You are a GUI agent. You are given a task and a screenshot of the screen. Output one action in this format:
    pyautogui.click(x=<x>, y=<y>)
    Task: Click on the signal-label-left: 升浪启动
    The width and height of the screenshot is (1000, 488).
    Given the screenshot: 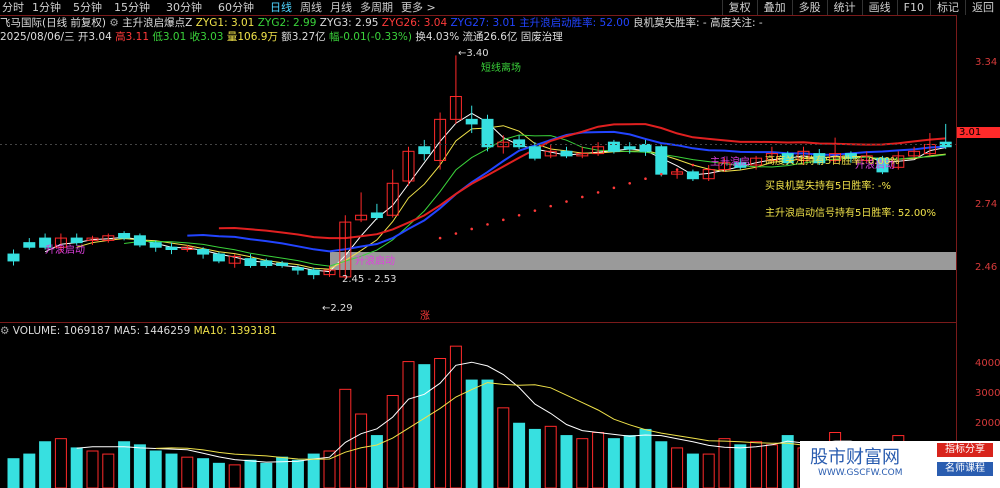 What is the action you would take?
    pyautogui.click(x=65, y=250)
    